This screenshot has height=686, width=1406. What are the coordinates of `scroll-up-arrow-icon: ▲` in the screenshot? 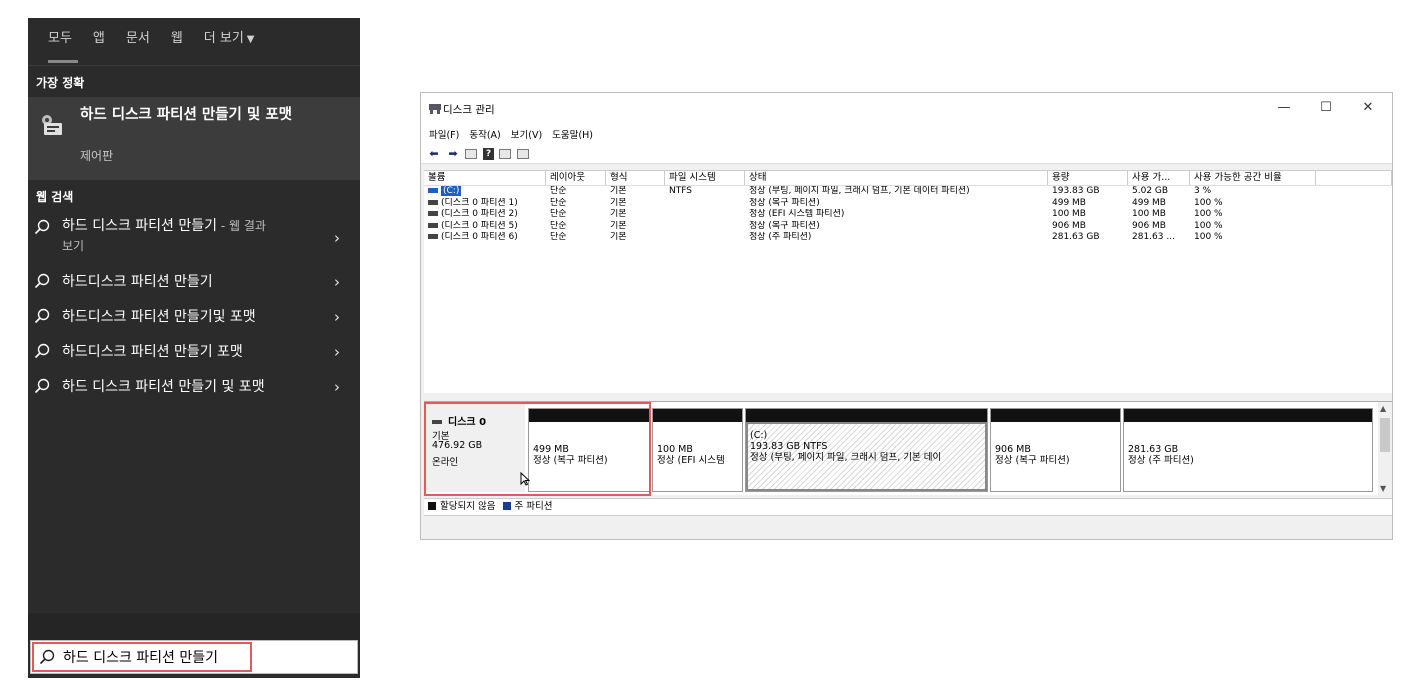 It's located at (1383, 408).